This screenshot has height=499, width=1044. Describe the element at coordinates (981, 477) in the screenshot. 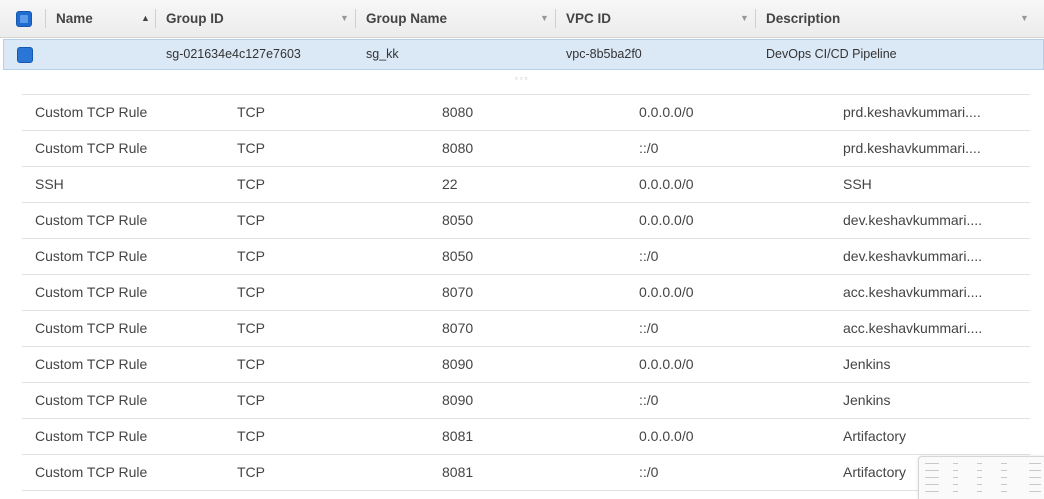

I see `thumbnail-preview` at that location.